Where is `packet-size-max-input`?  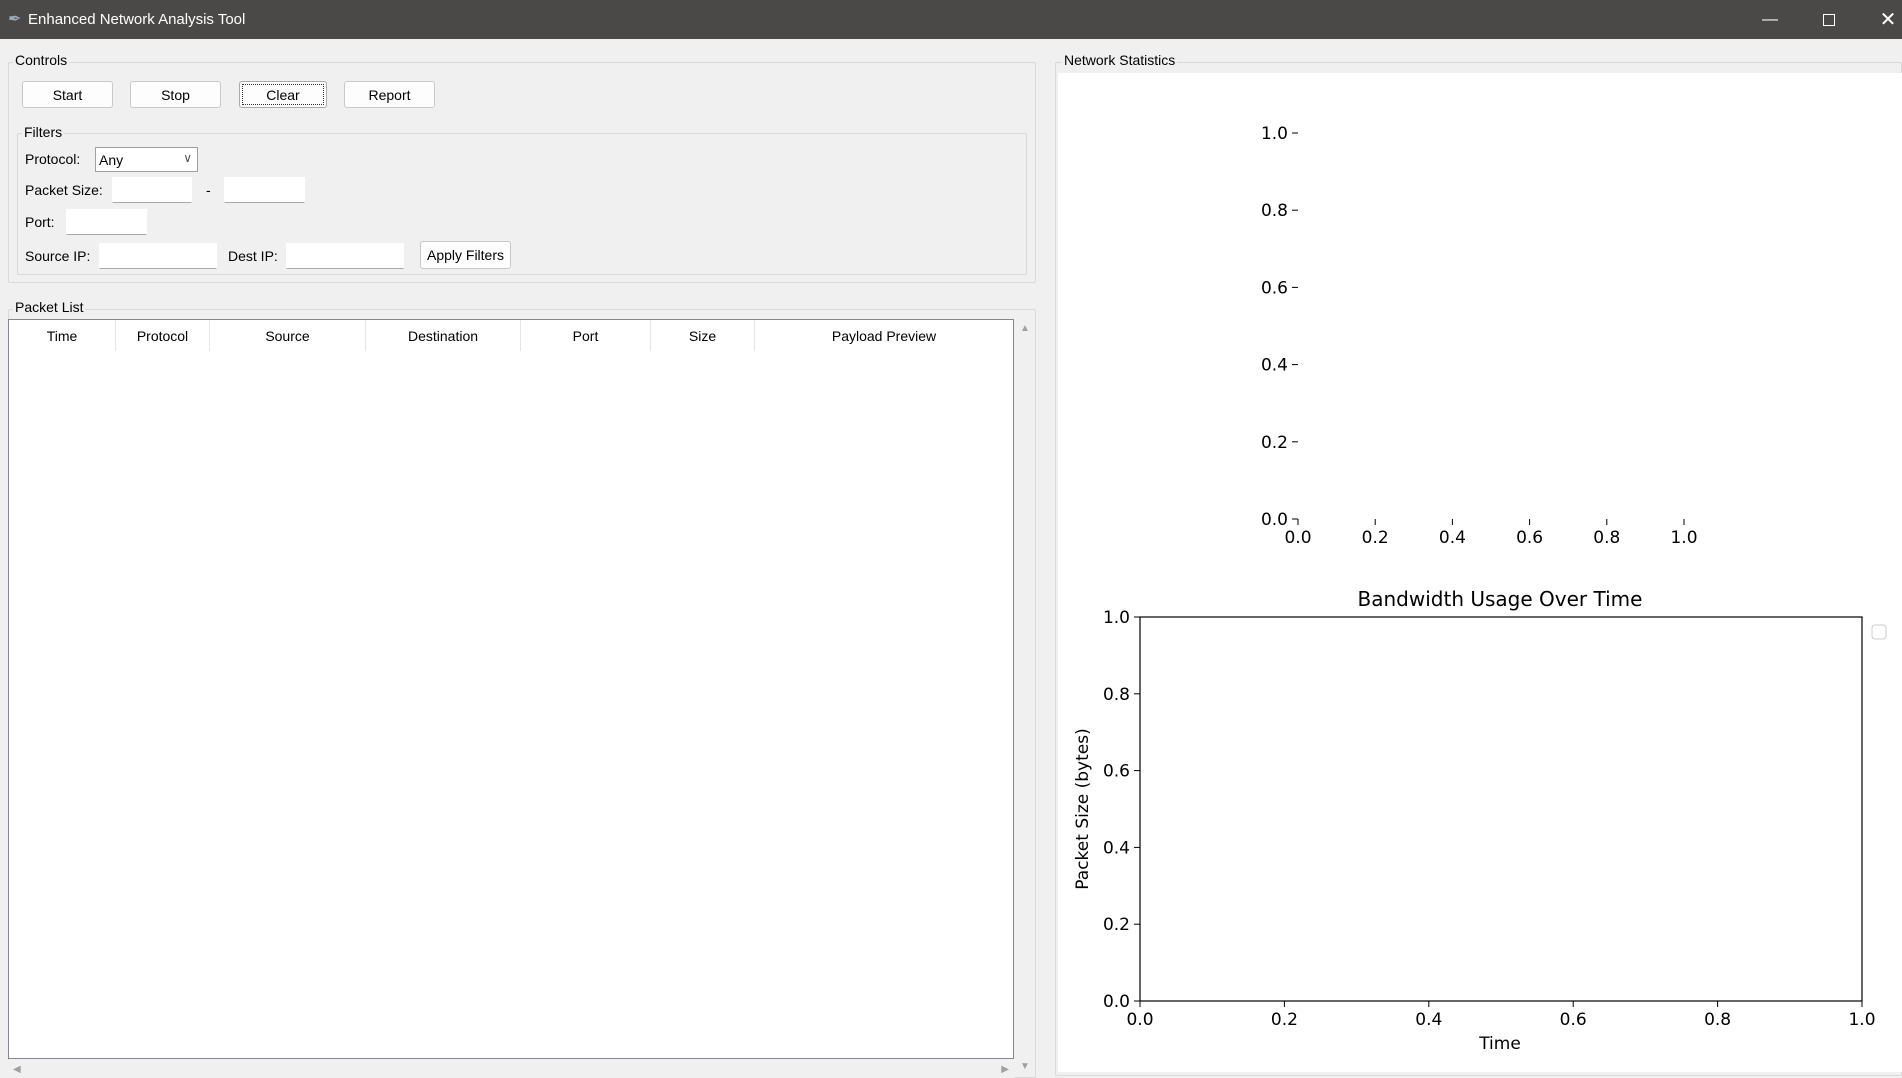 packet-size-max-input is located at coordinates (264, 190).